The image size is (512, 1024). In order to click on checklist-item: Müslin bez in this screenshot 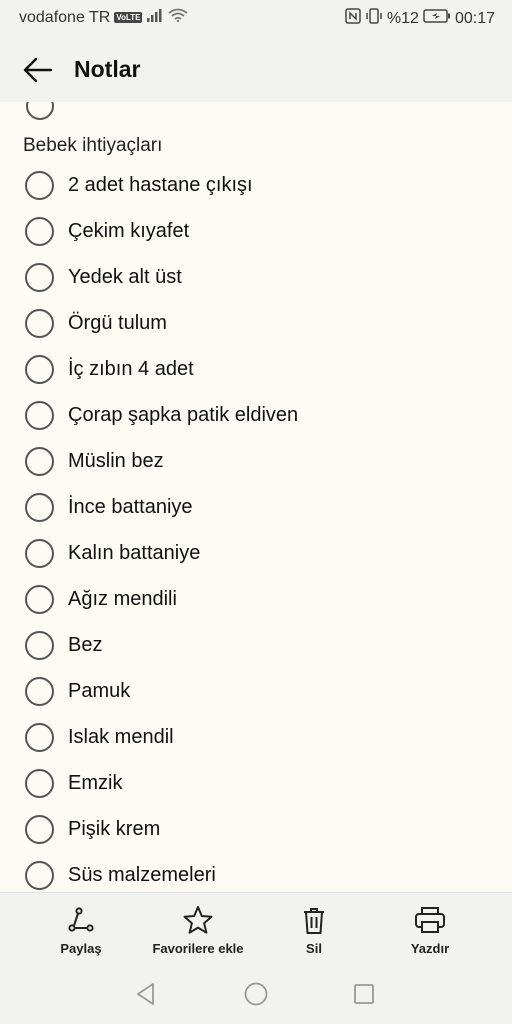, I will do `click(256, 461)`.